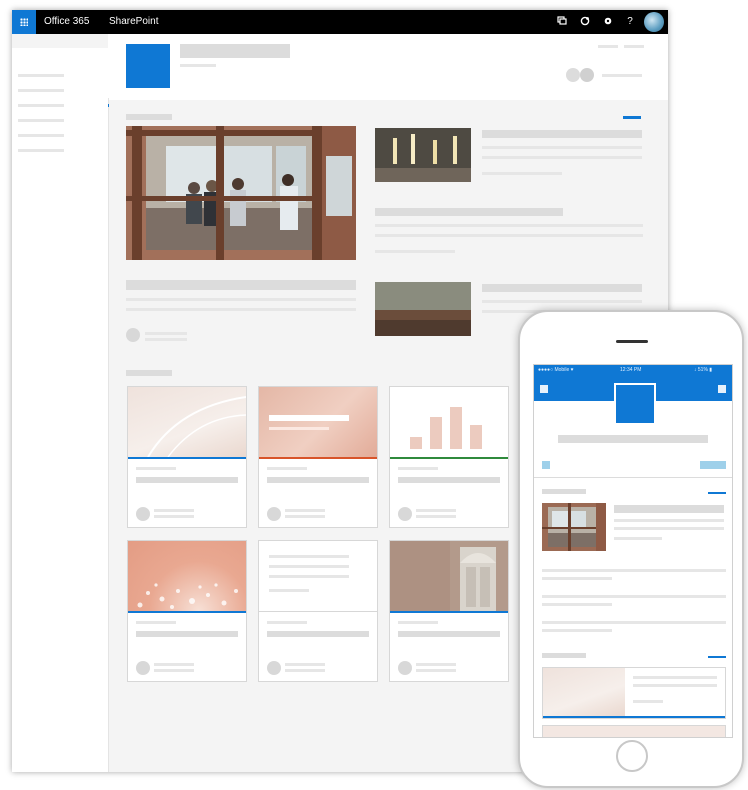 This screenshot has height=790, width=748. I want to click on card-3-title, so click(449, 480).